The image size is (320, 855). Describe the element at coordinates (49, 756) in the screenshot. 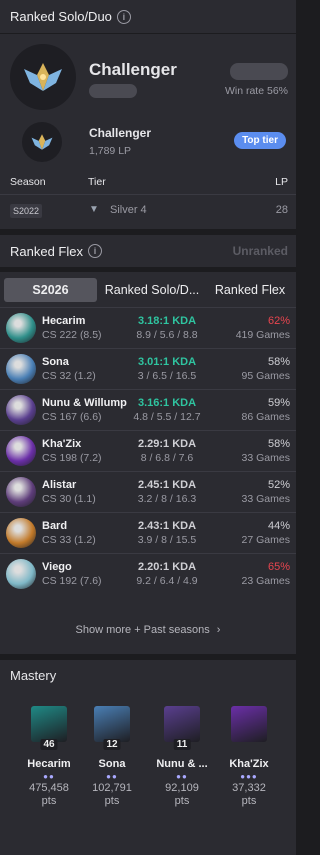

I see `mastery-item: 46 Hecarim ●● 475,458 pts` at that location.